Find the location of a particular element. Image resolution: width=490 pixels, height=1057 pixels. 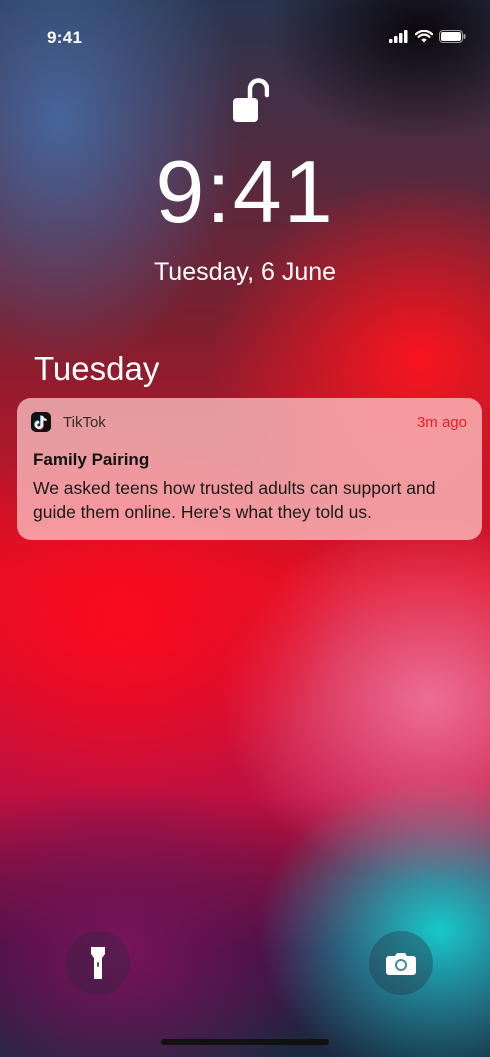

flashlight-icon is located at coordinates (98, 963).